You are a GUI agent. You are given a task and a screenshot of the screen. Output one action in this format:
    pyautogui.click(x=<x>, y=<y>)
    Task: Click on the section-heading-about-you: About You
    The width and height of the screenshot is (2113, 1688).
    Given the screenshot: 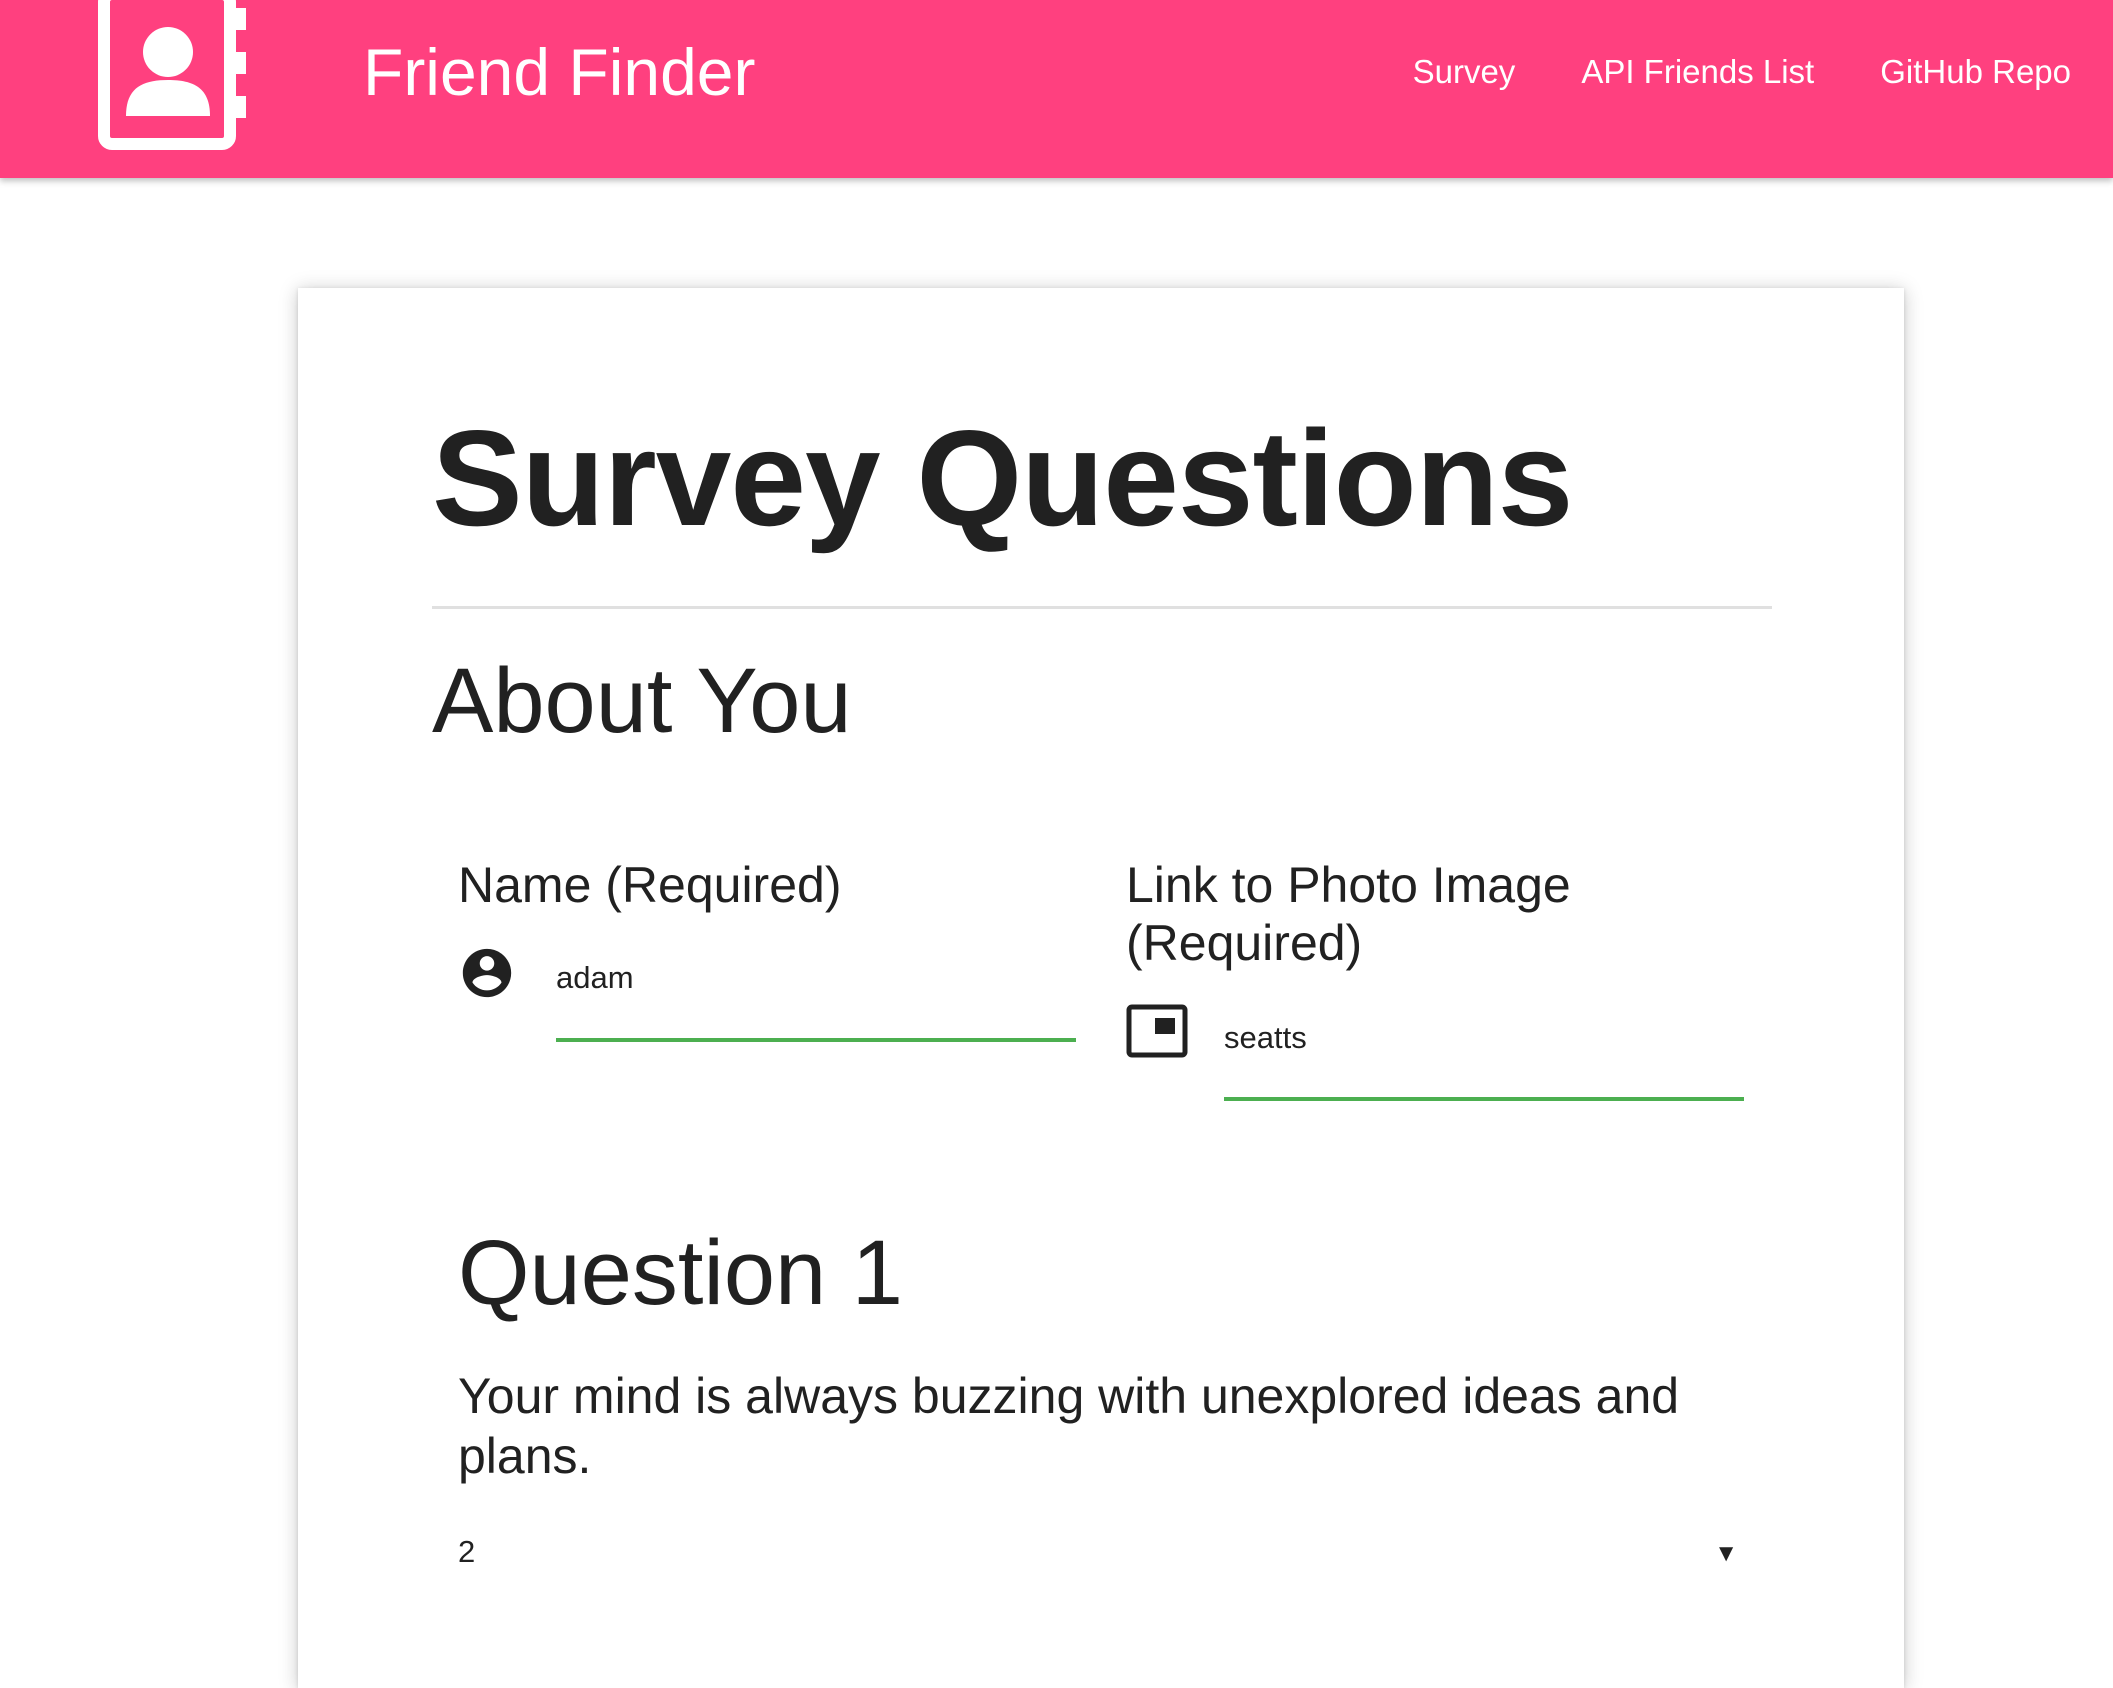 What is the action you would take?
    pyautogui.click(x=642, y=701)
    